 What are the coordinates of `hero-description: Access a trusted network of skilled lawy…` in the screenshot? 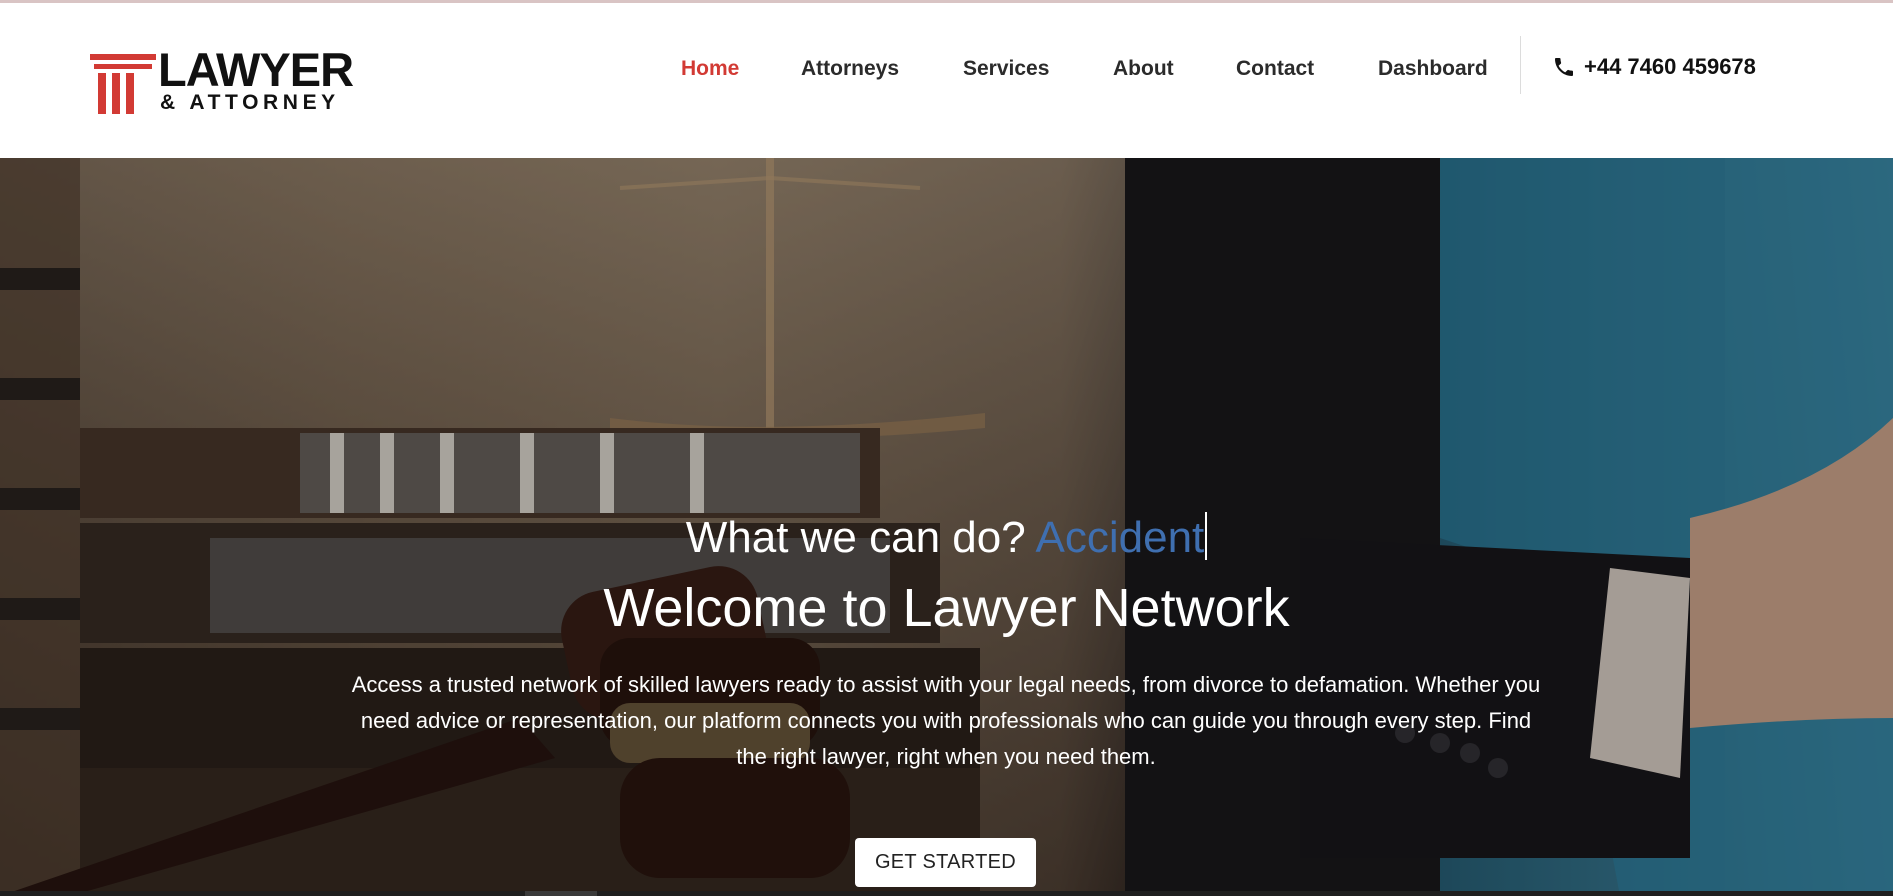 It's located at (946, 720).